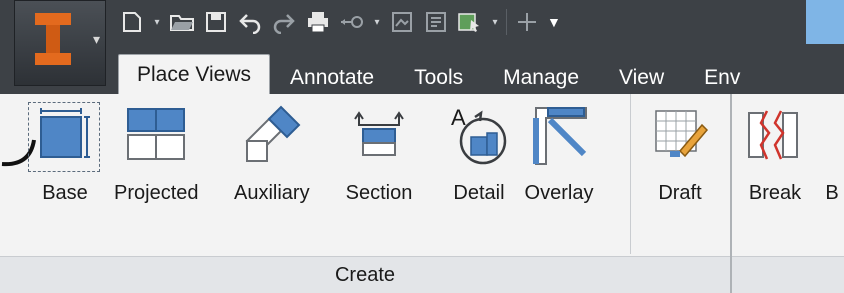  I want to click on tab-view: View, so click(641, 78).